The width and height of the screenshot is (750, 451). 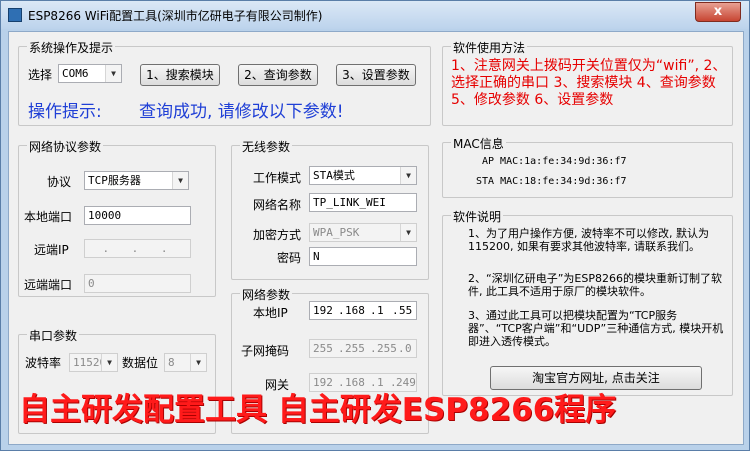 I want to click on local-port-input: 10000, so click(x=137, y=215).